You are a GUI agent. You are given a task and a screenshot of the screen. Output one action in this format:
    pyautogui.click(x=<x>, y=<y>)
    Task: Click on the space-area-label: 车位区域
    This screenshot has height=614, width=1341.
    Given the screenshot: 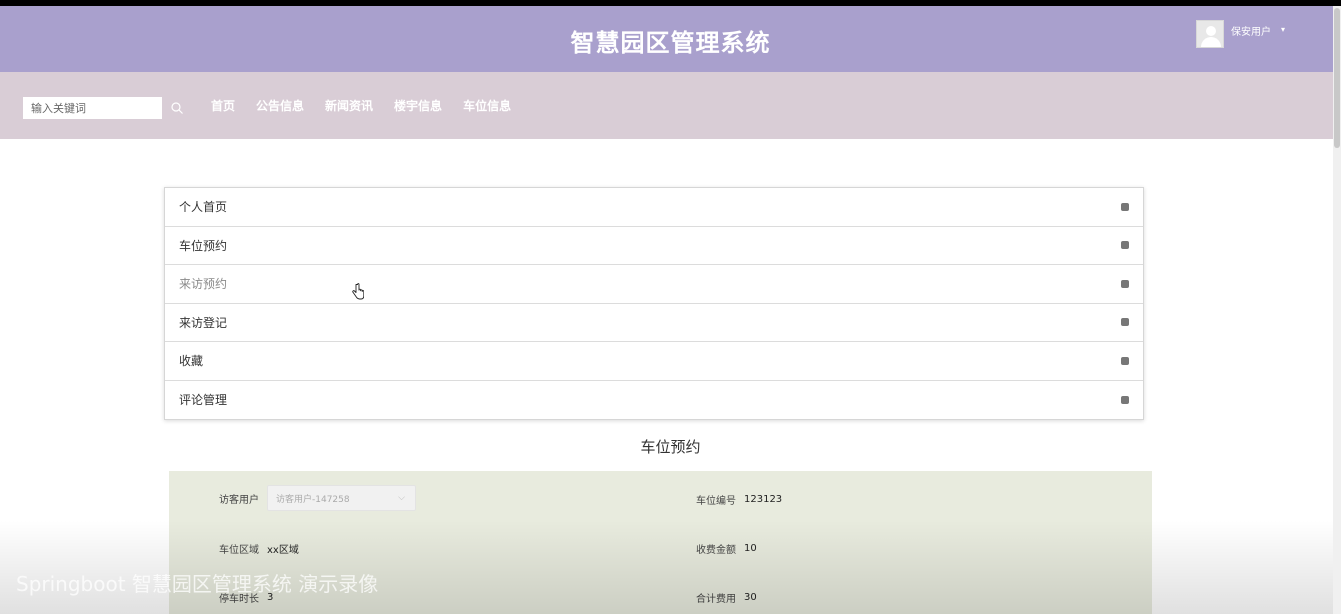 What is the action you would take?
    pyautogui.click(x=239, y=550)
    